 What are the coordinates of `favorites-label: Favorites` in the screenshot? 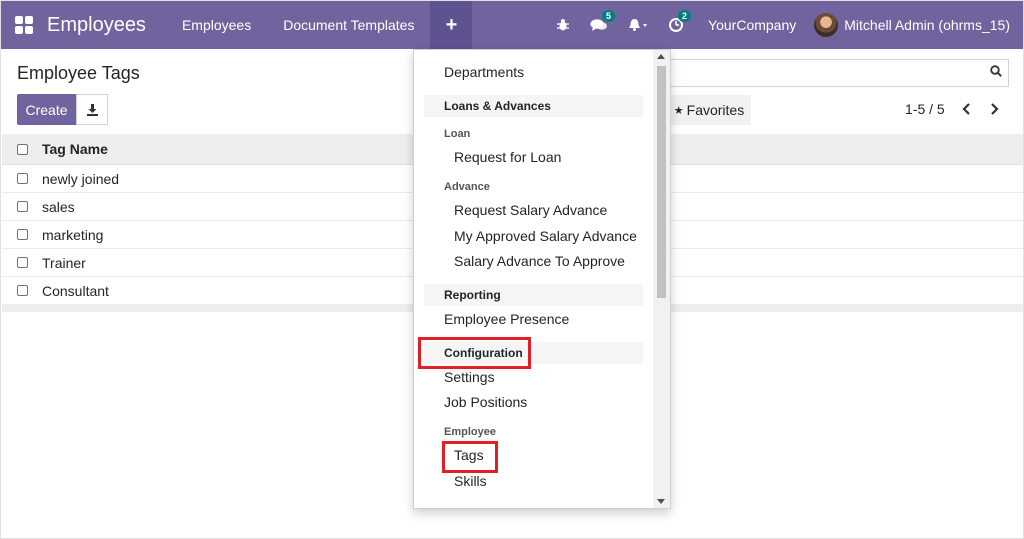 It's located at (715, 110).